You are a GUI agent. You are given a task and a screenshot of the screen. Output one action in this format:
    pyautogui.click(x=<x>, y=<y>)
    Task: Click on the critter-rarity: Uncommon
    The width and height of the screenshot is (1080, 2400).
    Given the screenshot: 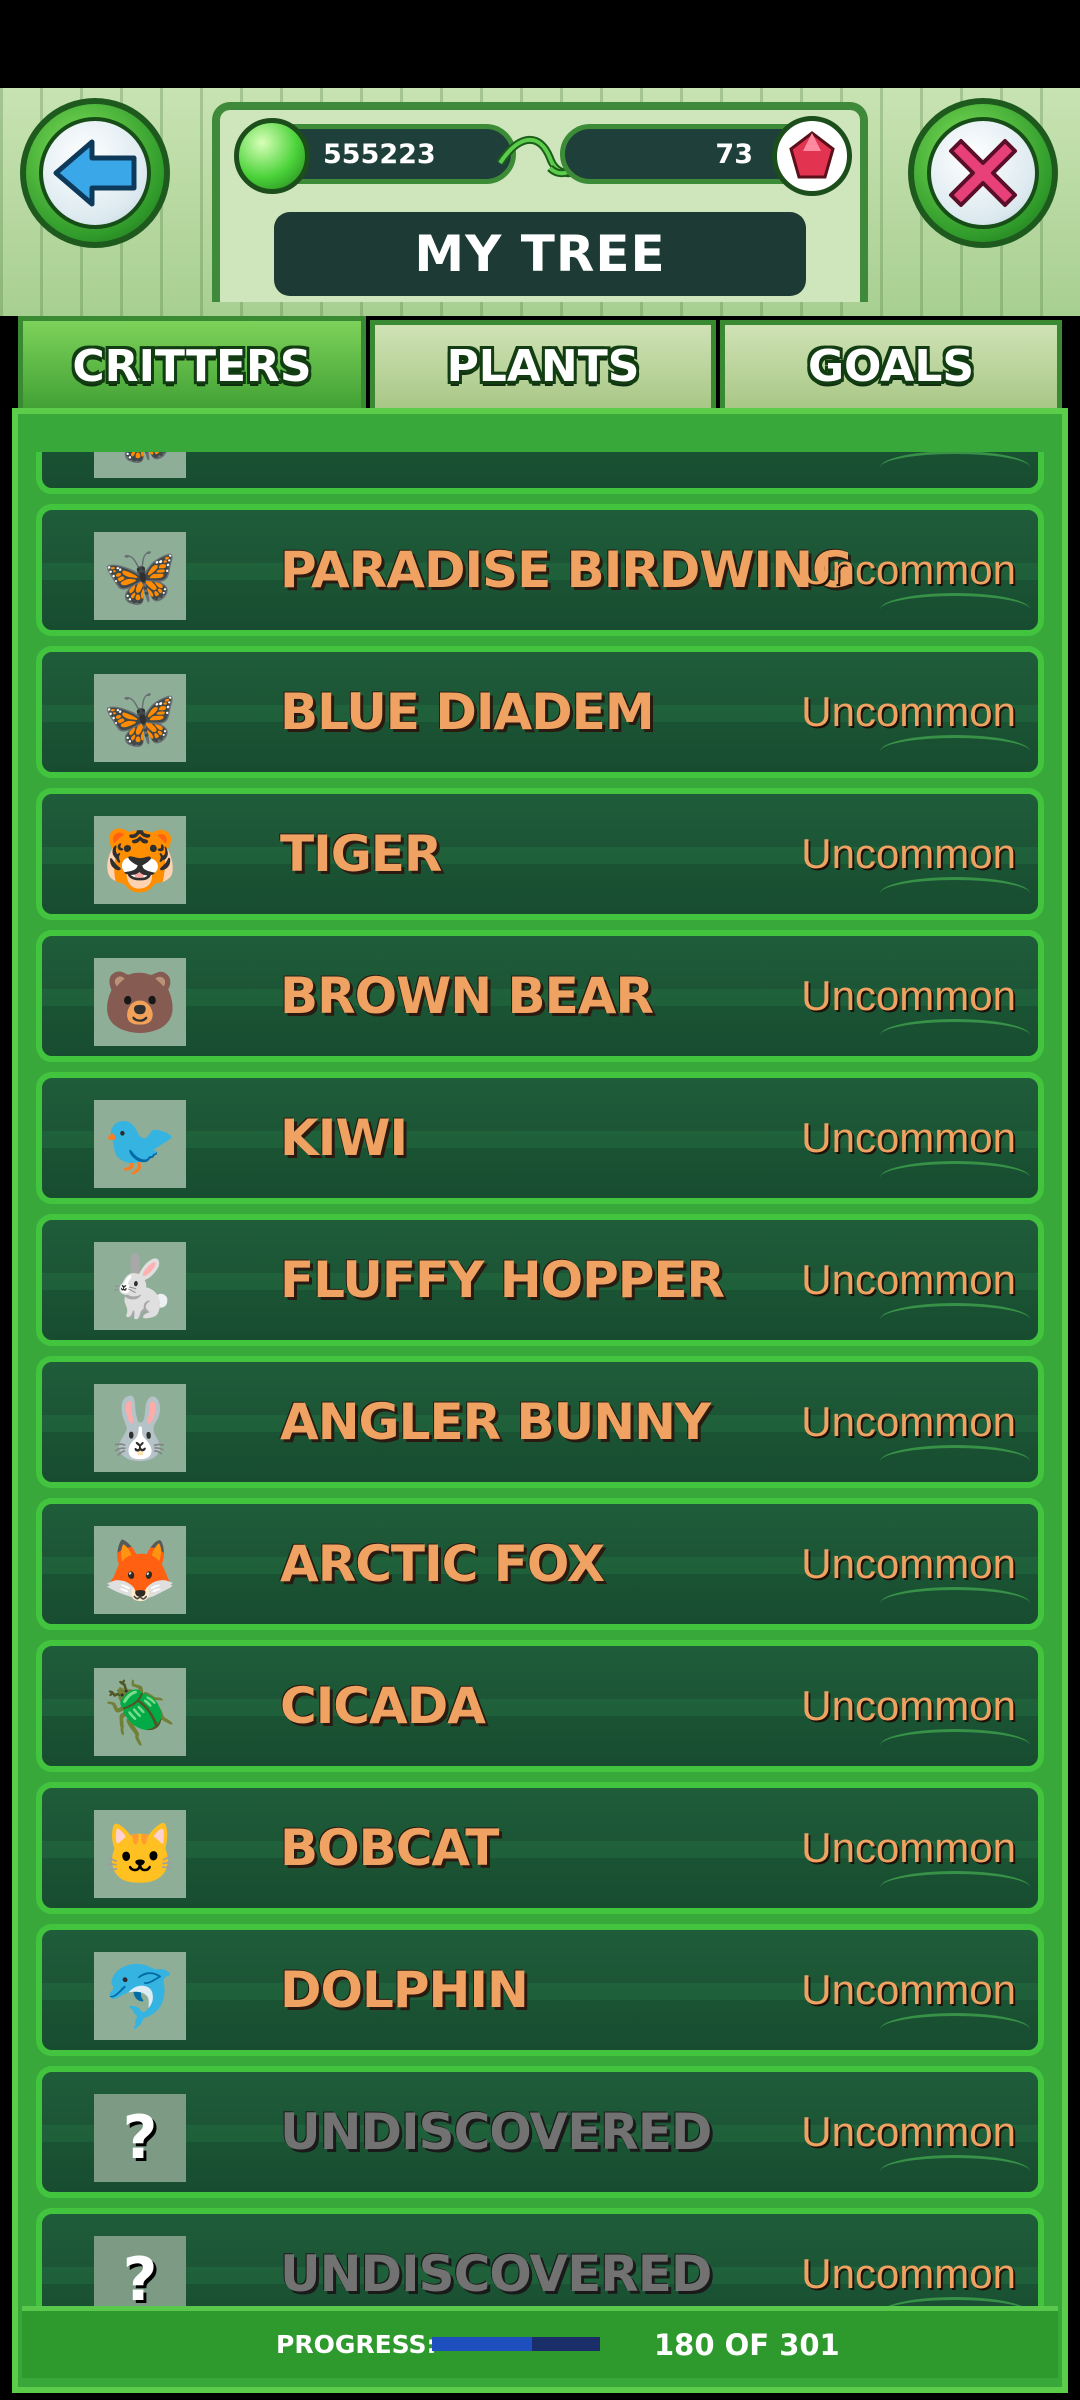 What is the action you would take?
    pyautogui.click(x=908, y=2273)
    